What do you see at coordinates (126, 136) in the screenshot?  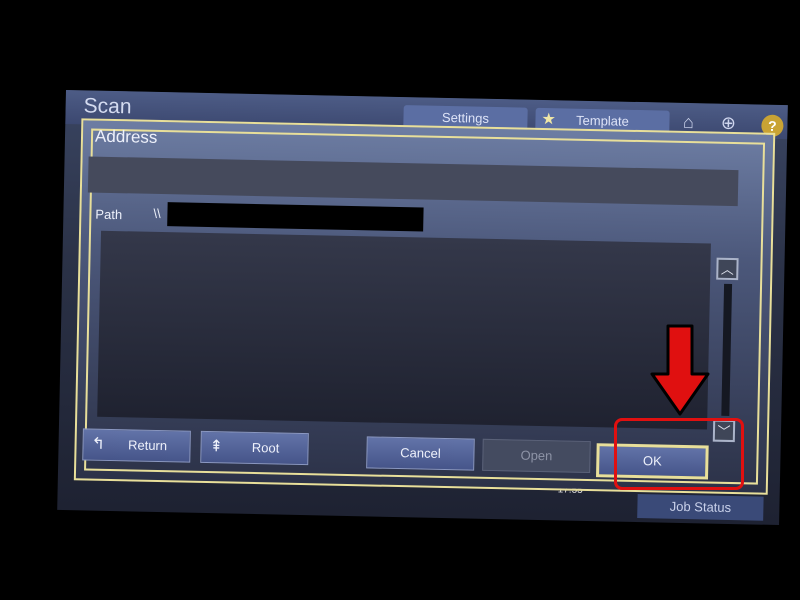 I see `dialog-title: Address` at bounding box center [126, 136].